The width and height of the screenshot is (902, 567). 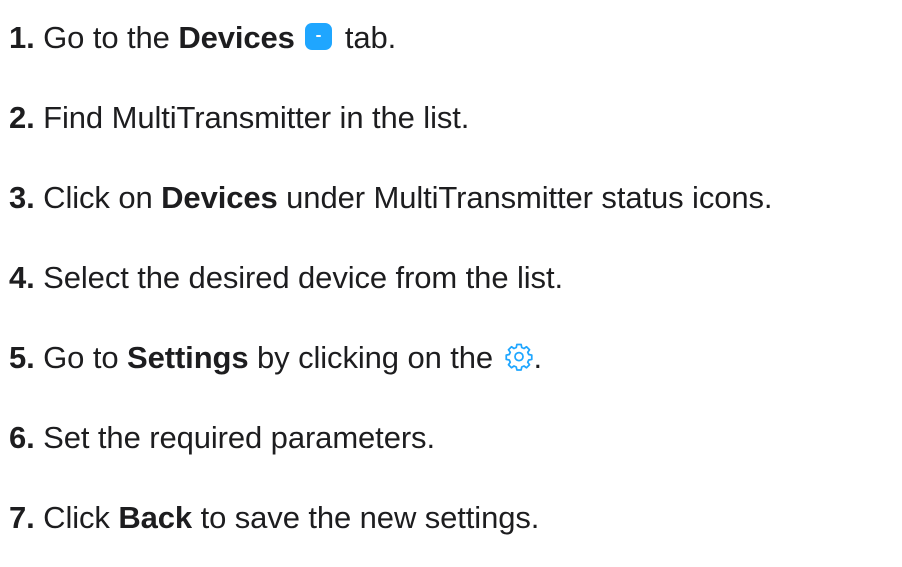 I want to click on back-label: Back, so click(x=155, y=517).